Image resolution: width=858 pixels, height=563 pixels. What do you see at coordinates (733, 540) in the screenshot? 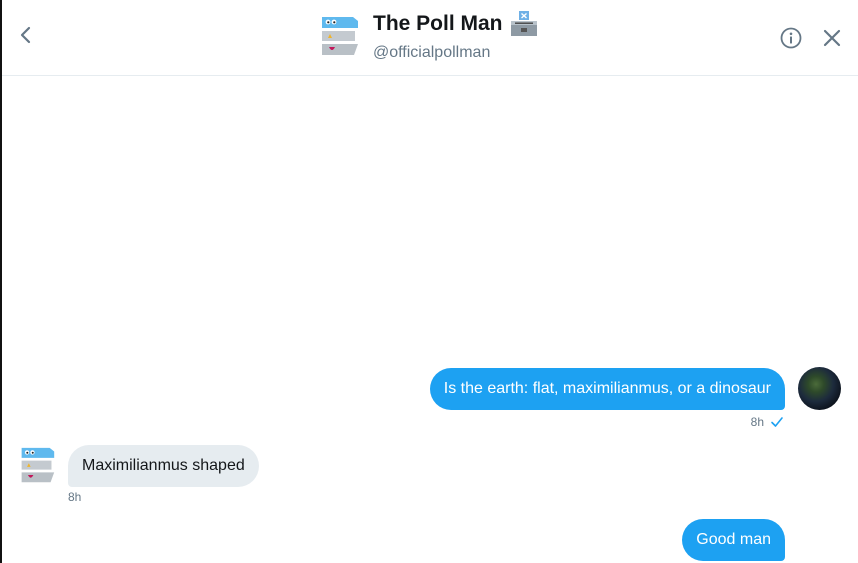
I see `message-bubble-sent: Good man` at bounding box center [733, 540].